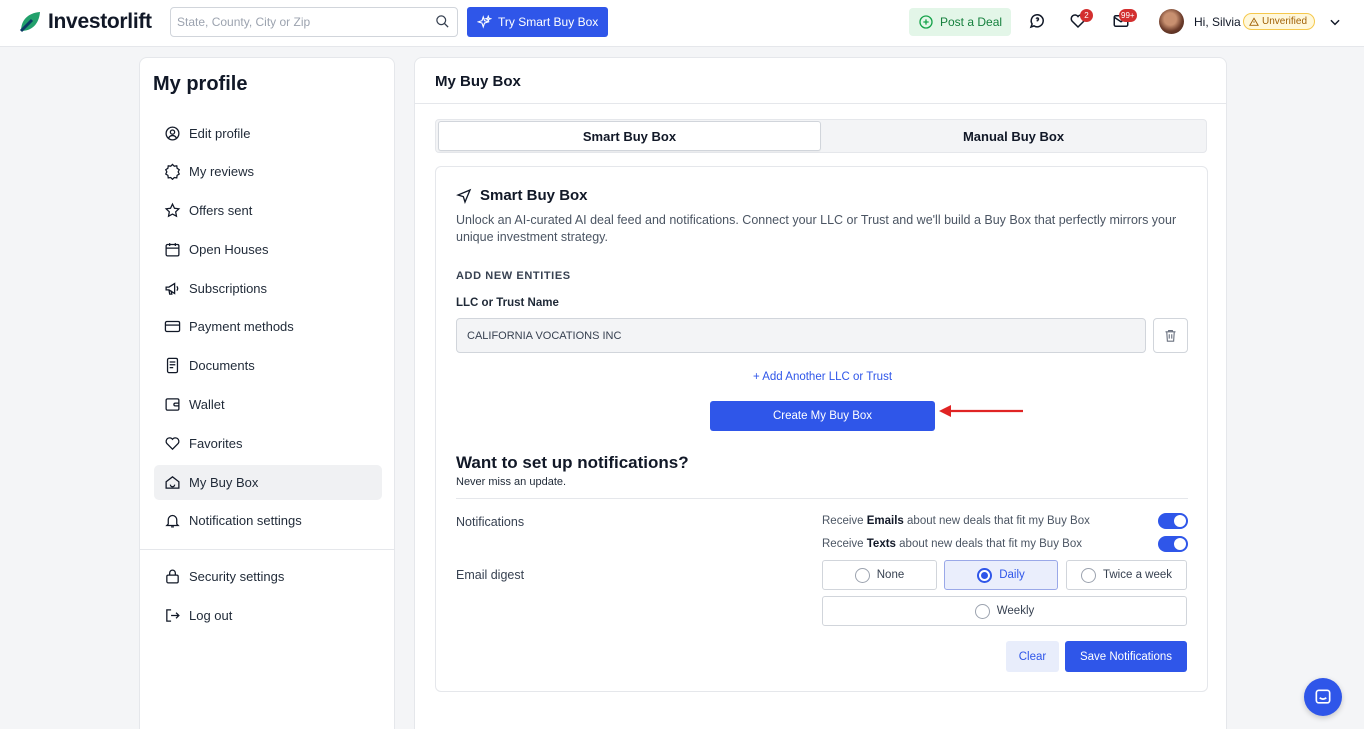  Describe the element at coordinates (1173, 544) in the screenshot. I see `text-notification-toggle` at that location.